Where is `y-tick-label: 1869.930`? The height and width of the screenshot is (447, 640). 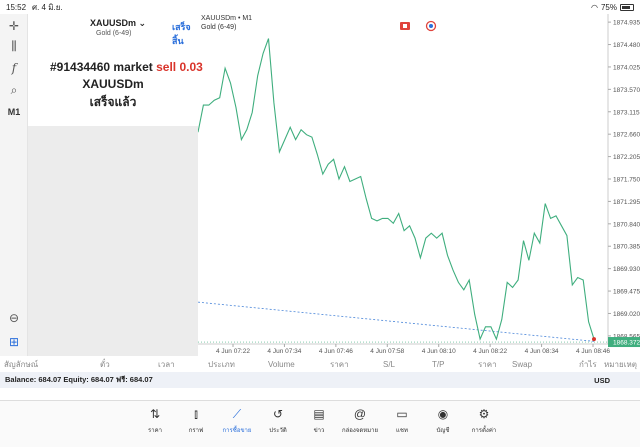 y-tick-label: 1869.930 is located at coordinates (626, 269).